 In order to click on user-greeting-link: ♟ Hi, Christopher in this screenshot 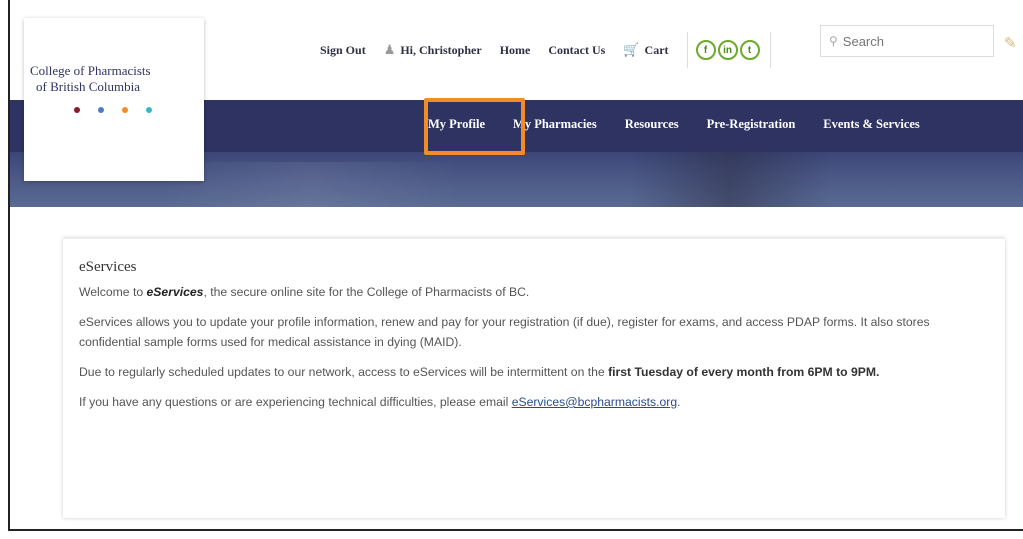, I will do `click(433, 50)`.